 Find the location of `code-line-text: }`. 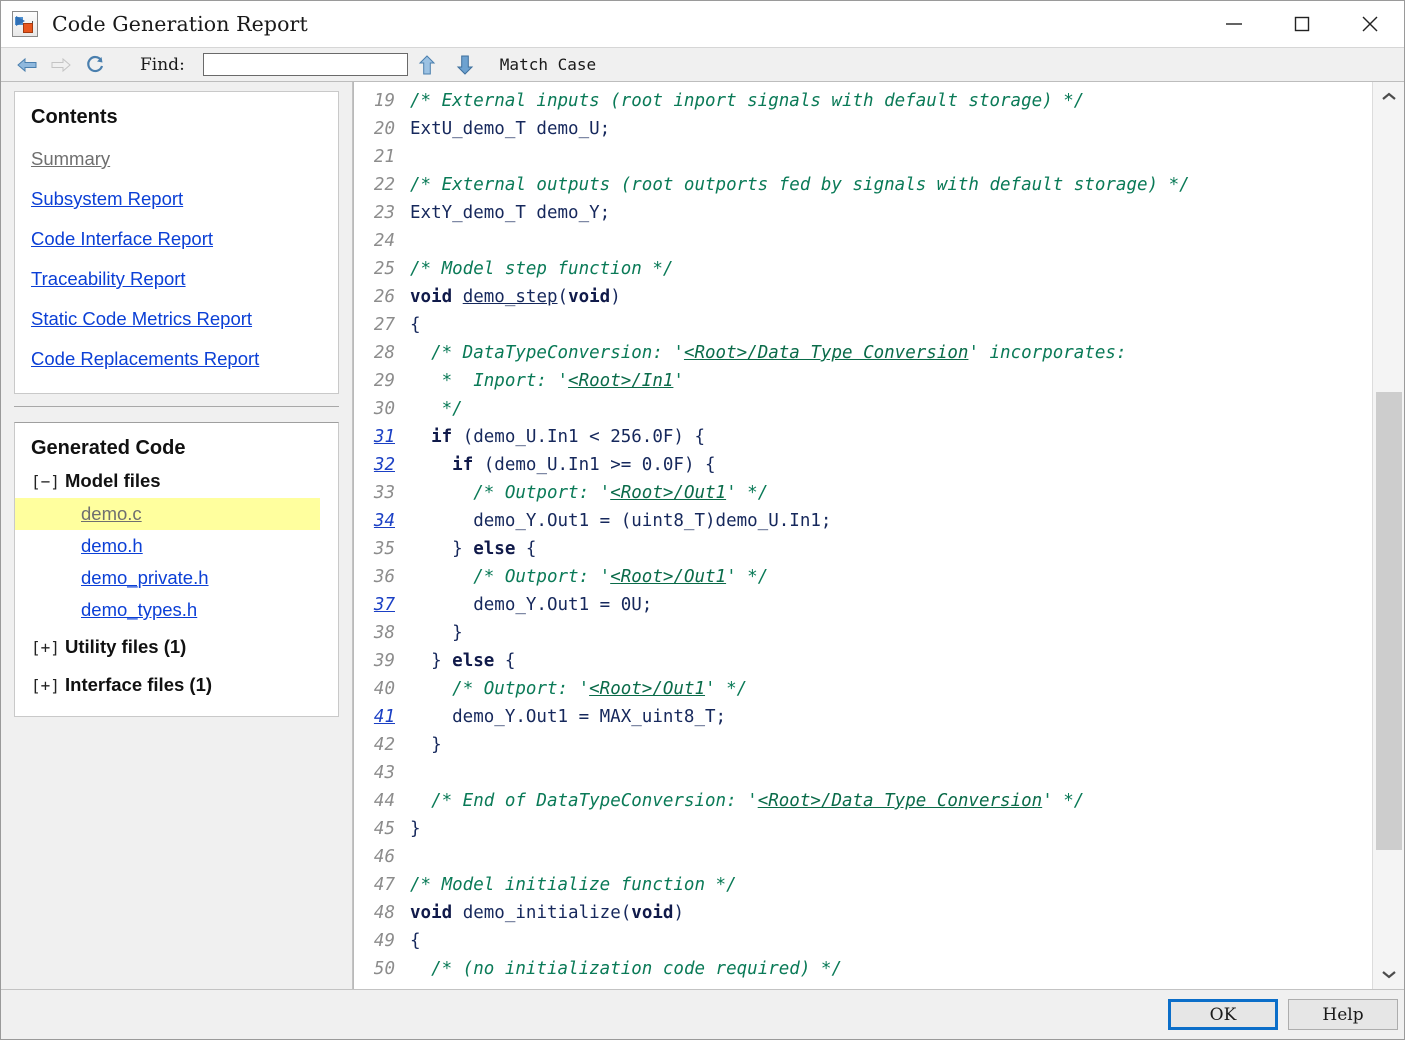

code-line-text: } is located at coordinates (436, 633).